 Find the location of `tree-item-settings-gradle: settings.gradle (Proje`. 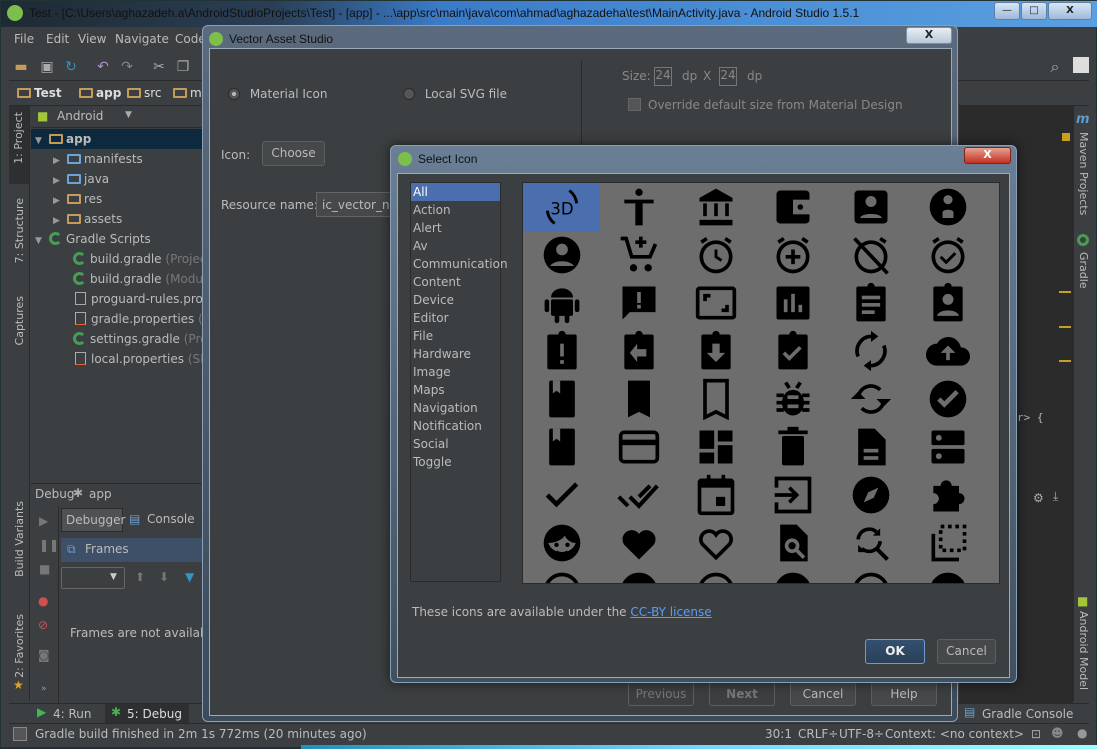

tree-item-settings-gradle: settings.gradle (Proje is located at coordinates (124, 339).